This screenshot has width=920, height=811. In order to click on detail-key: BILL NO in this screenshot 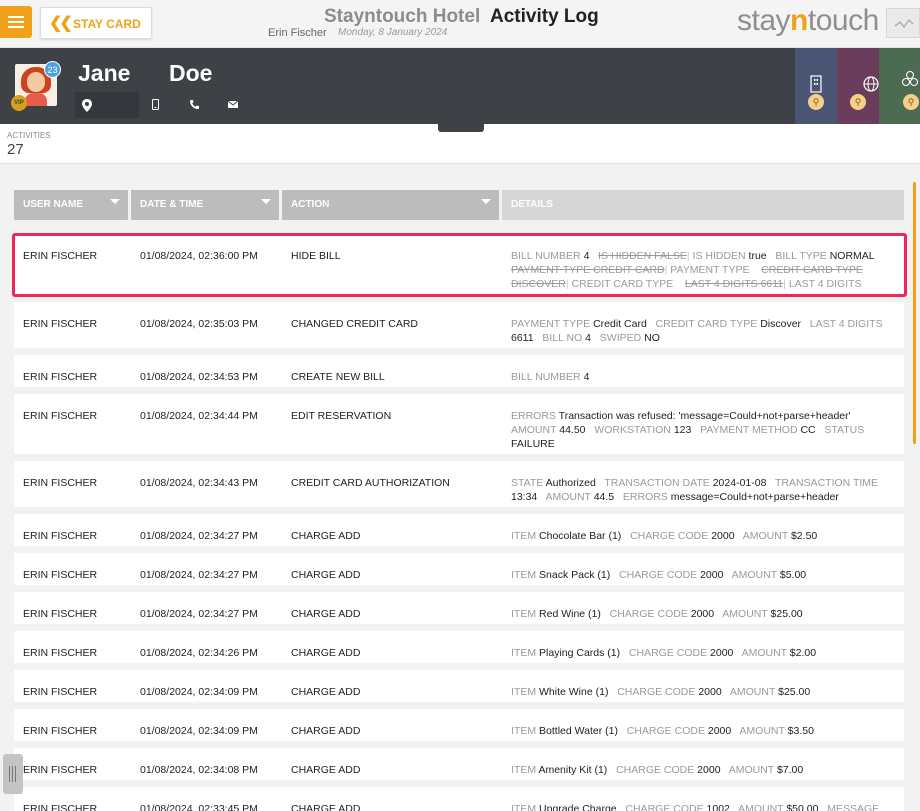, I will do `click(562, 338)`.